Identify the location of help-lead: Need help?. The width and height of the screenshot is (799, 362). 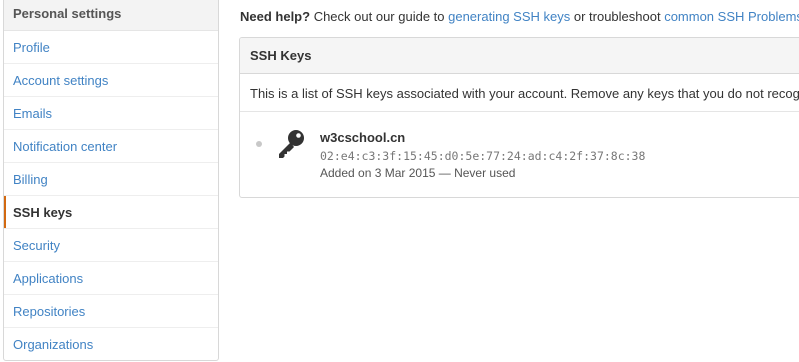
(275, 16).